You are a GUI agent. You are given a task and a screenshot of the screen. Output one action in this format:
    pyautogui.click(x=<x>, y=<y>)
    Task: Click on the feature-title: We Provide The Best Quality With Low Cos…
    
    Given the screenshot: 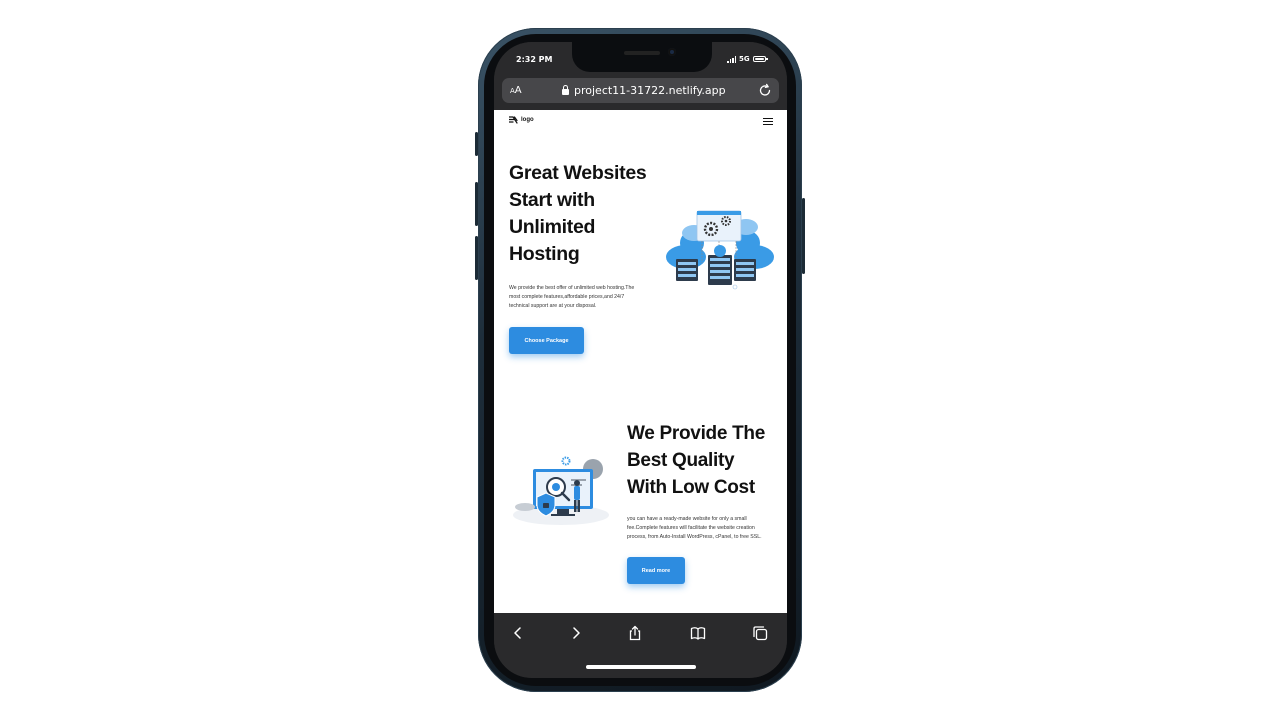 What is the action you would take?
    pyautogui.click(x=696, y=460)
    